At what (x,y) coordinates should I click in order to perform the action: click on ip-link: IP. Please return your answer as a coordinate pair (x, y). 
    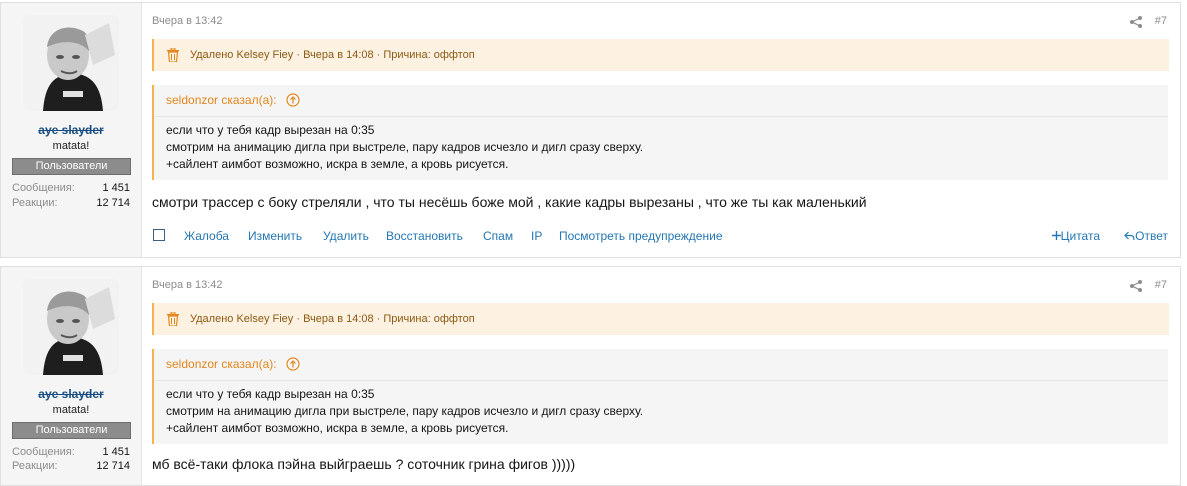
    Looking at the image, I should click on (536, 236).